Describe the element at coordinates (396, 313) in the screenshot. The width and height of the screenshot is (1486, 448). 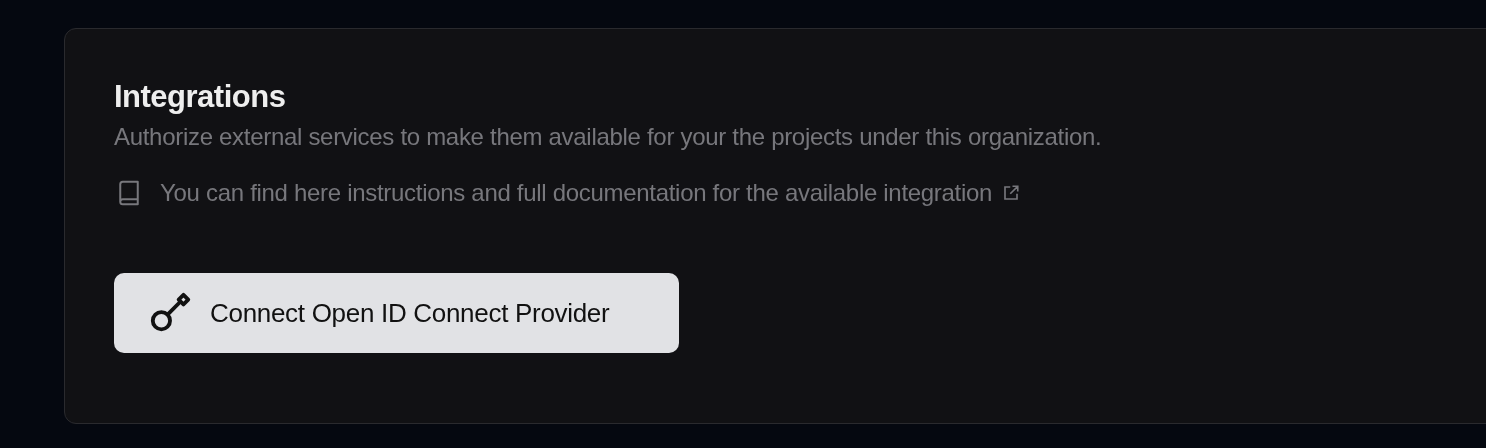
I see `connect-provider-button: Connect Open ID Connect Provider` at that location.